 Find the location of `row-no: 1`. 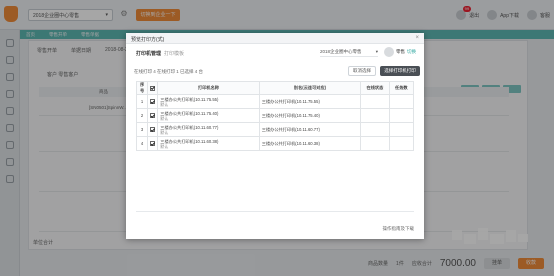

row-no: 1 is located at coordinates (142, 101).